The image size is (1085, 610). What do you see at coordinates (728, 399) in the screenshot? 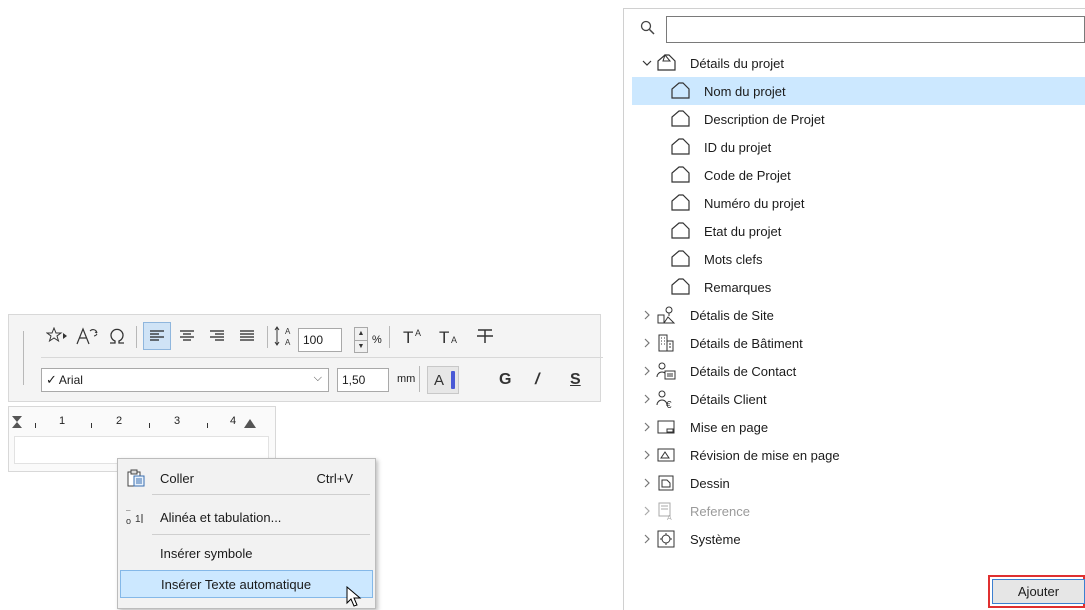
I see `tree-label: Détails Client` at bounding box center [728, 399].